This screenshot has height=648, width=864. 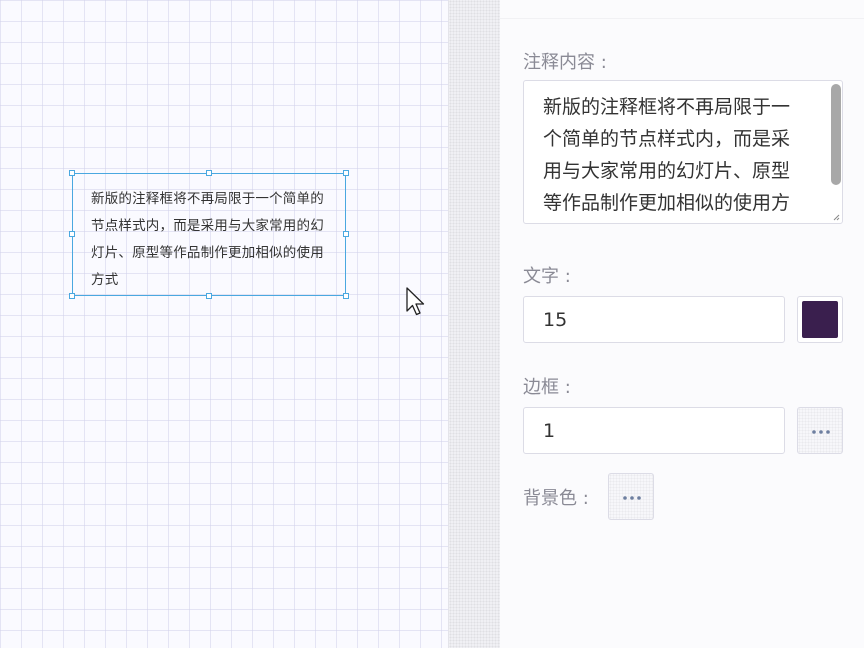 What do you see at coordinates (836, 134) in the screenshot?
I see `textarea-scrollbar` at bounding box center [836, 134].